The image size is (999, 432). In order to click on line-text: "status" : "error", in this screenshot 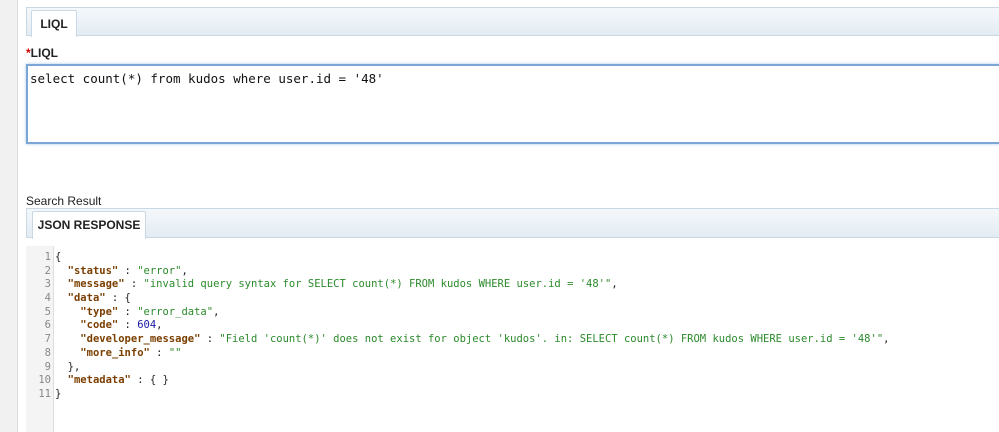, I will do `click(121, 272)`.